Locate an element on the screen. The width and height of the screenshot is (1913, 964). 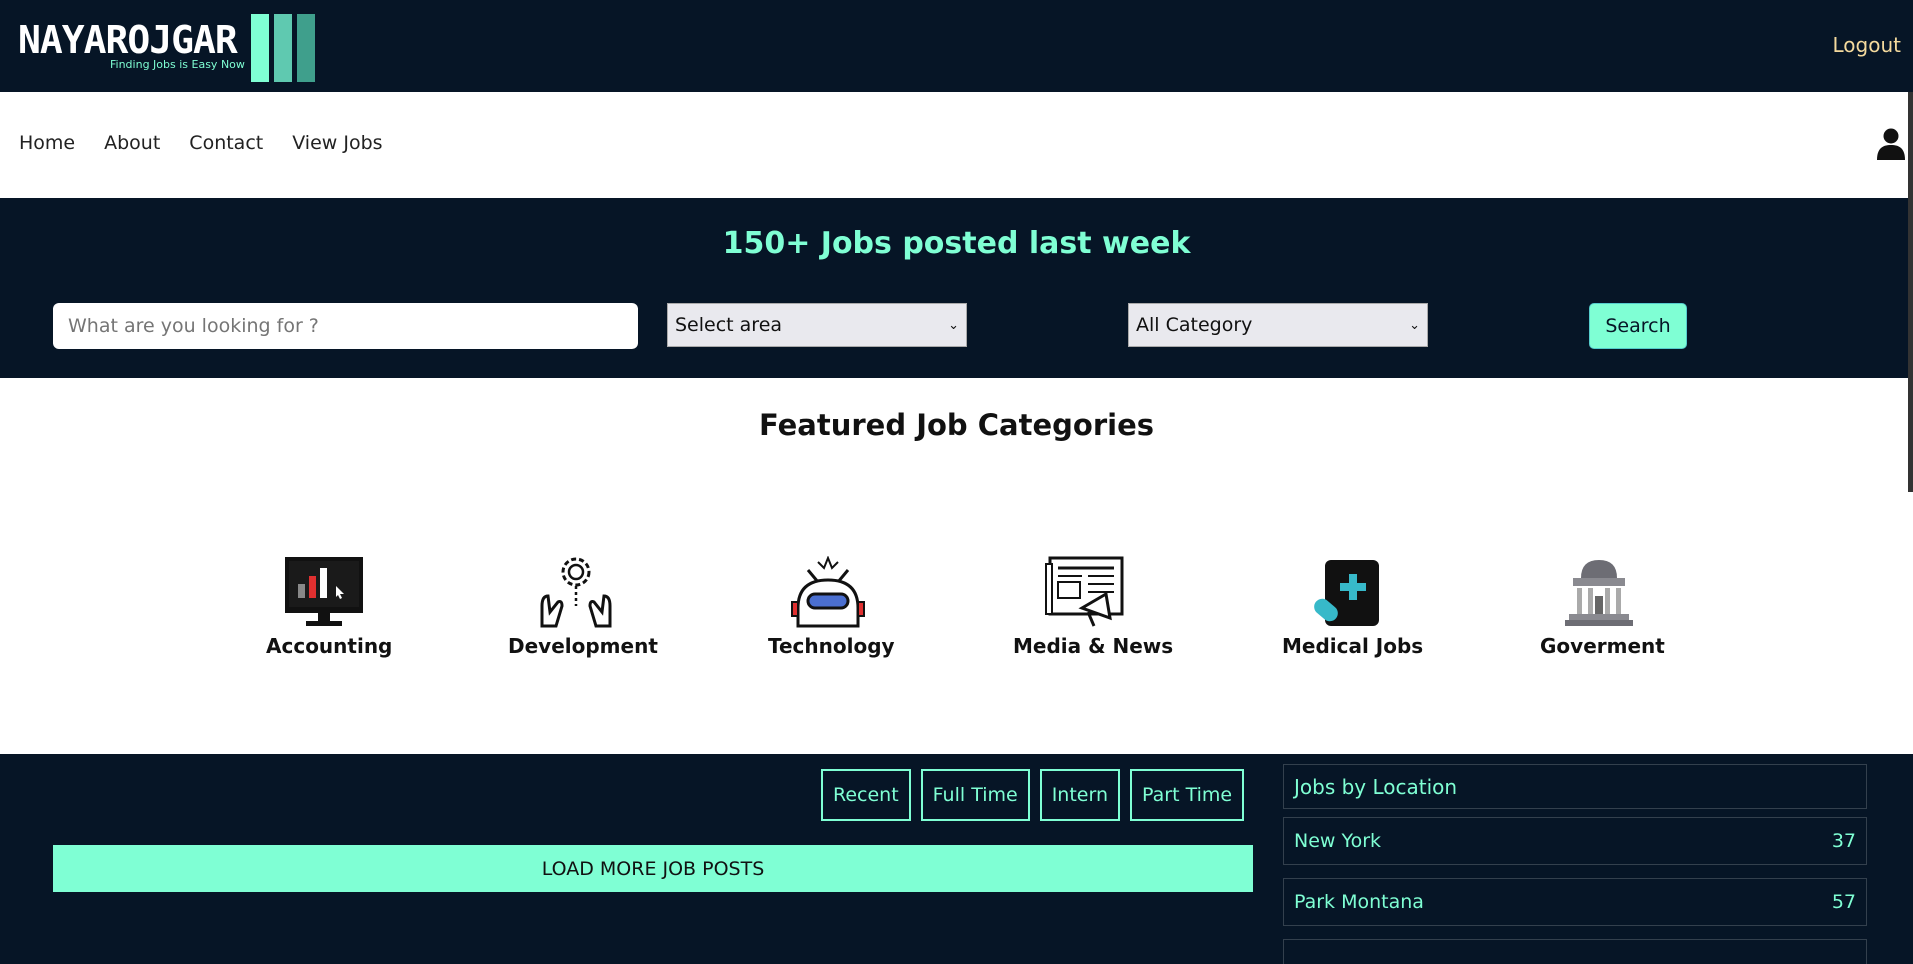
category-media-news: Media & News is located at coordinates (1093, 607).